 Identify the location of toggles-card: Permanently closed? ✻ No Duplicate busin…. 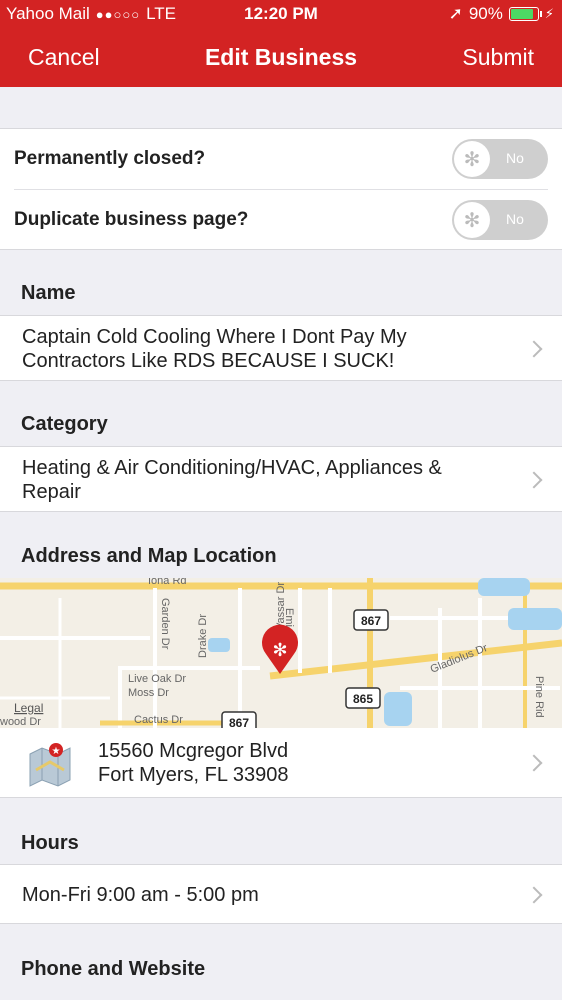
(281, 189).